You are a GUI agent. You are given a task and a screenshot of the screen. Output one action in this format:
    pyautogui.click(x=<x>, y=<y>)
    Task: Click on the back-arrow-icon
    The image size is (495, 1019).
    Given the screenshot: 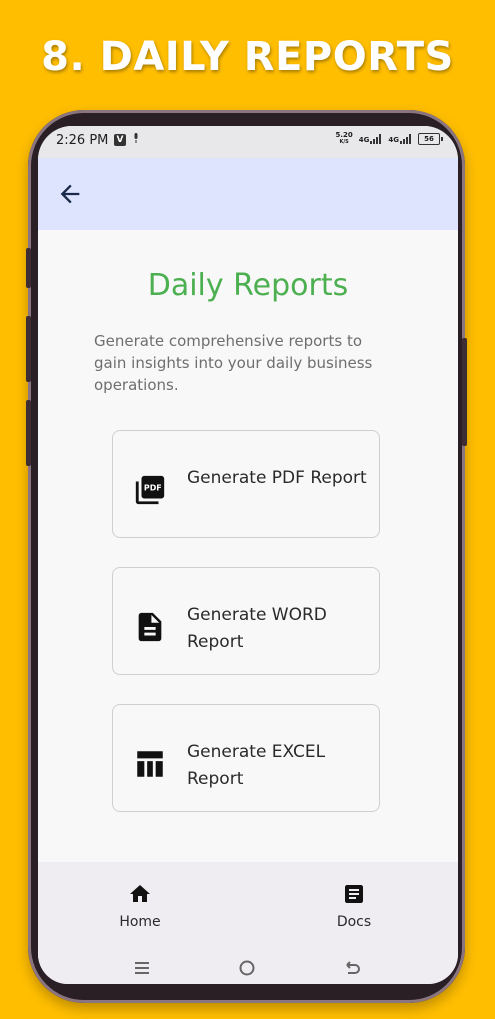 What is the action you would take?
    pyautogui.click(x=70, y=194)
    